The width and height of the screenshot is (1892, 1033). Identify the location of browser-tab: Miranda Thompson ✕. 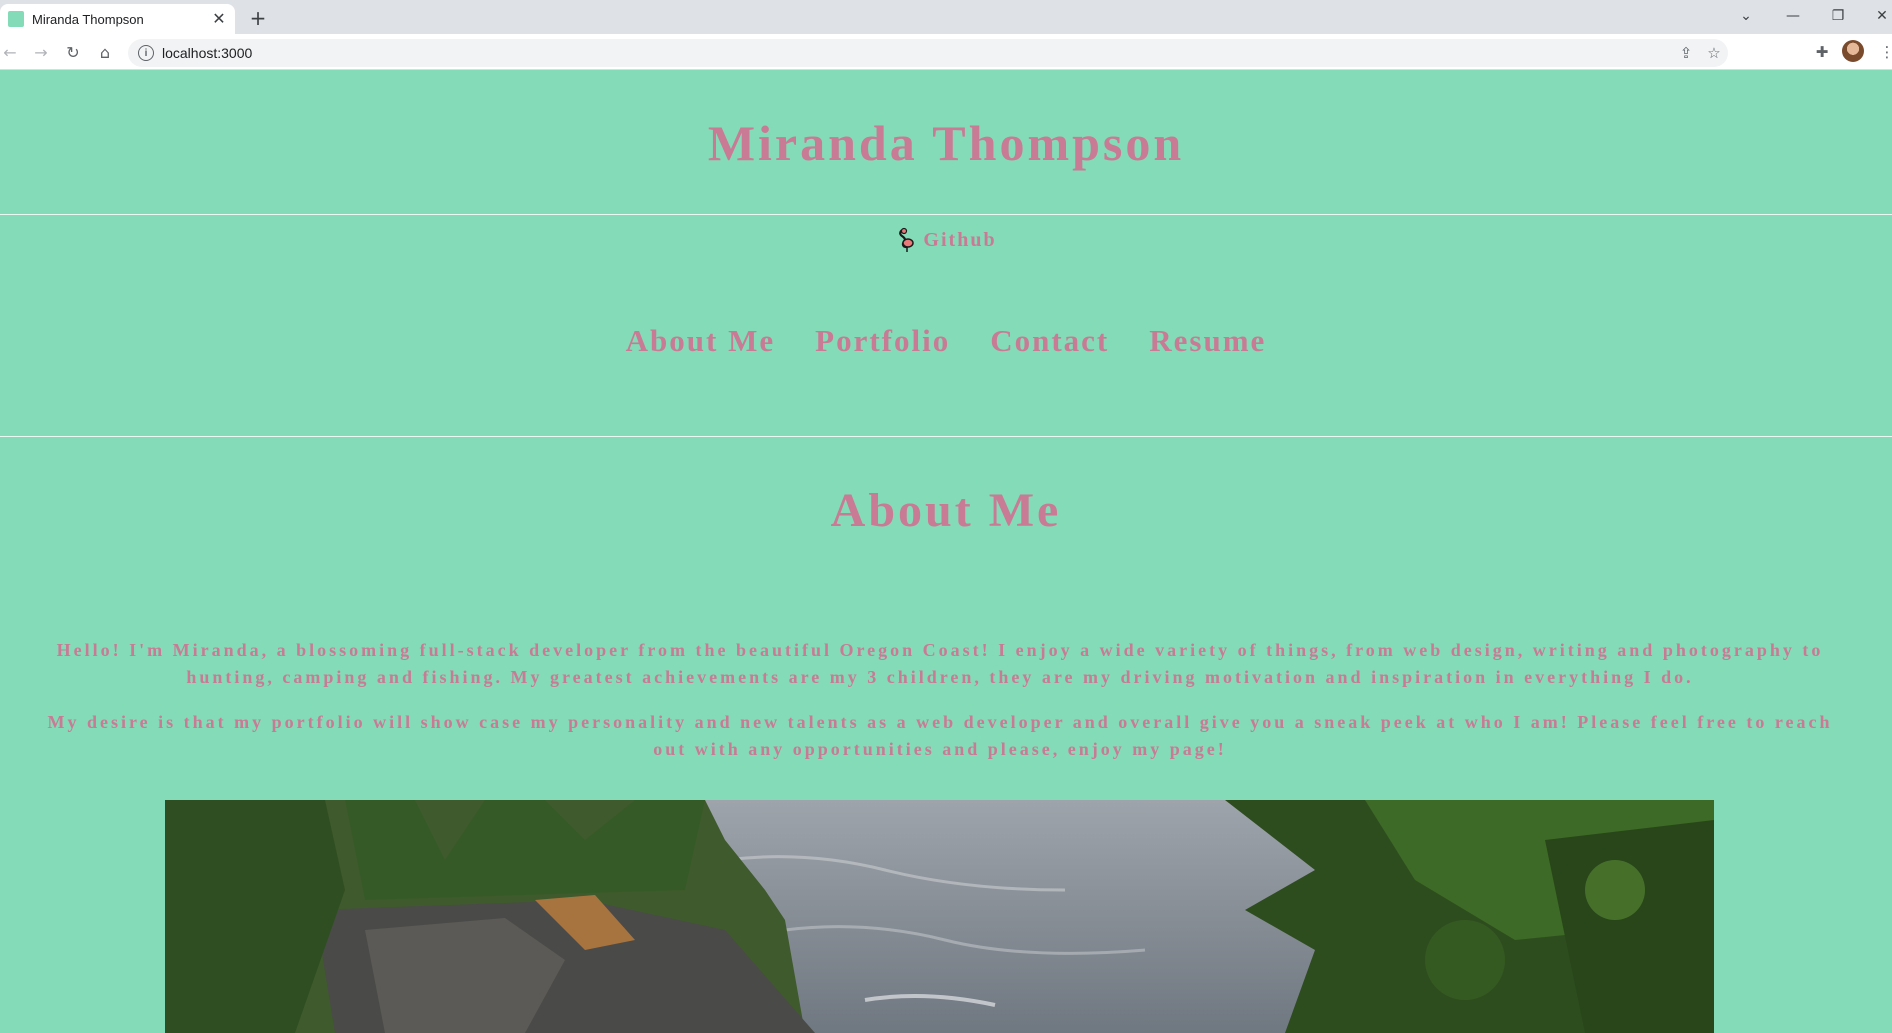
(117, 19).